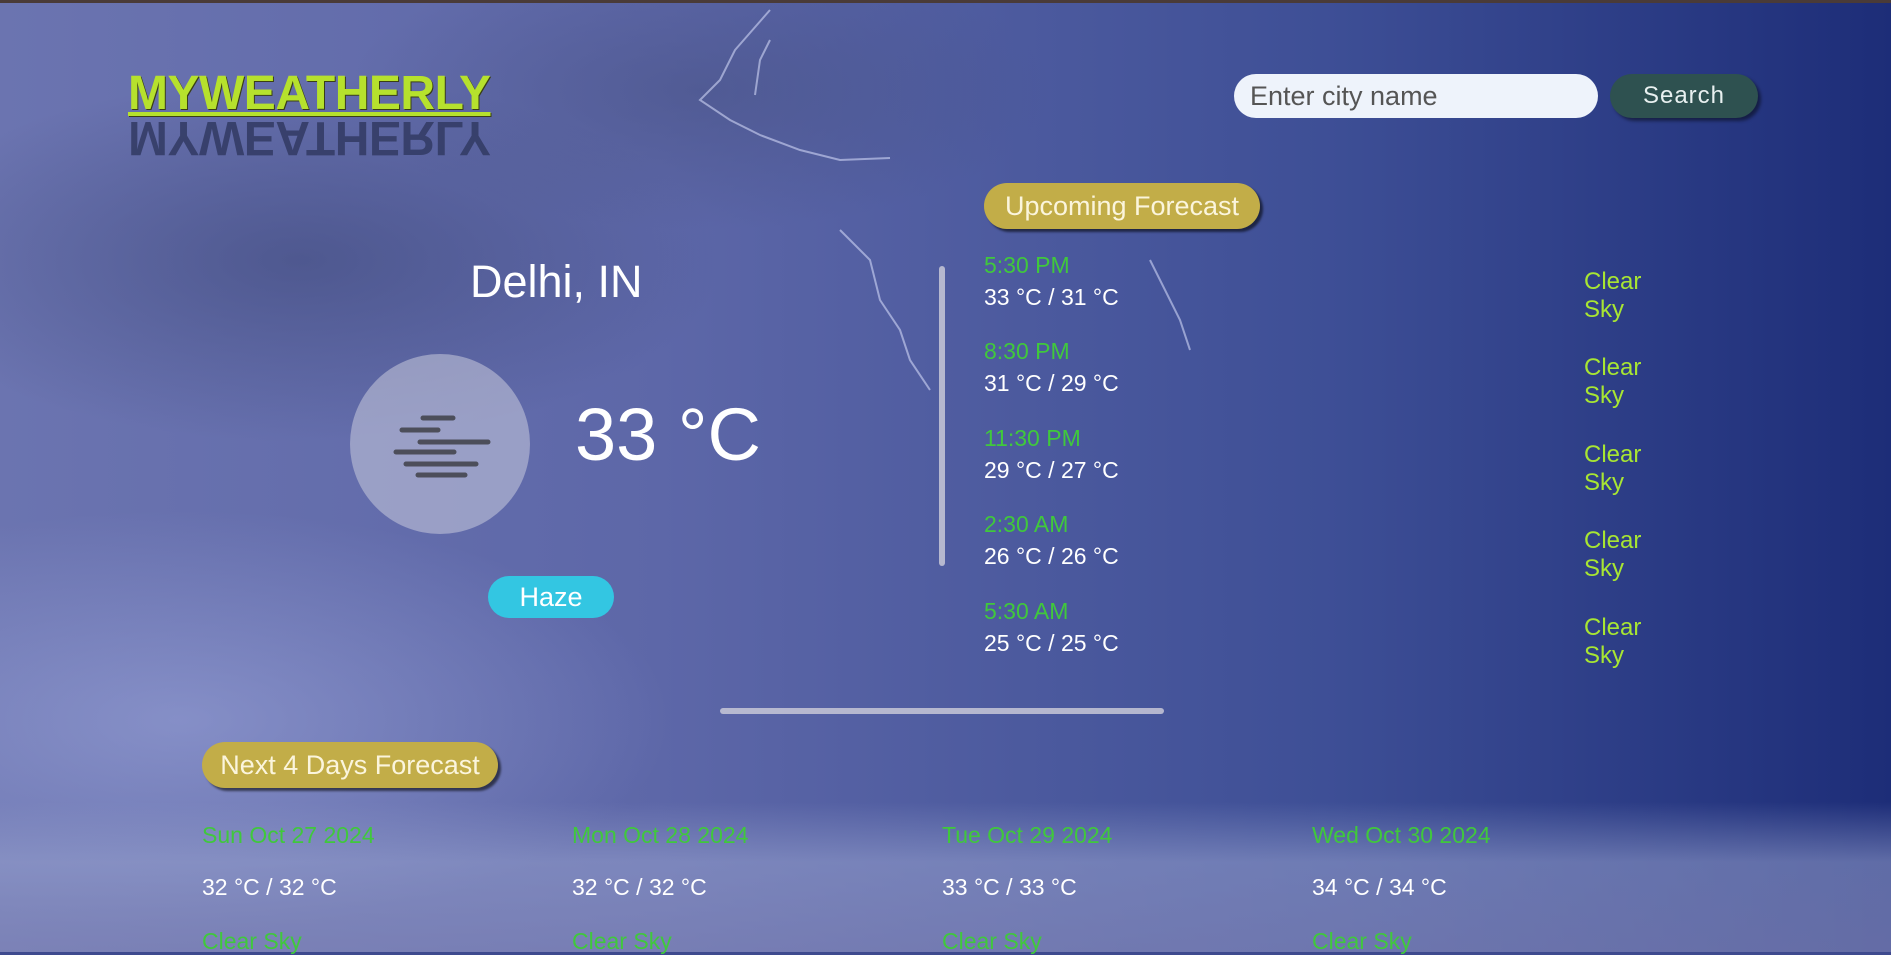 This screenshot has width=1891, height=955. Describe the element at coordinates (747, 888) in the screenshot. I see `daily-forecast-item: Mon Oct 28 2024 32 °C / 32 °C Clear Sky` at that location.